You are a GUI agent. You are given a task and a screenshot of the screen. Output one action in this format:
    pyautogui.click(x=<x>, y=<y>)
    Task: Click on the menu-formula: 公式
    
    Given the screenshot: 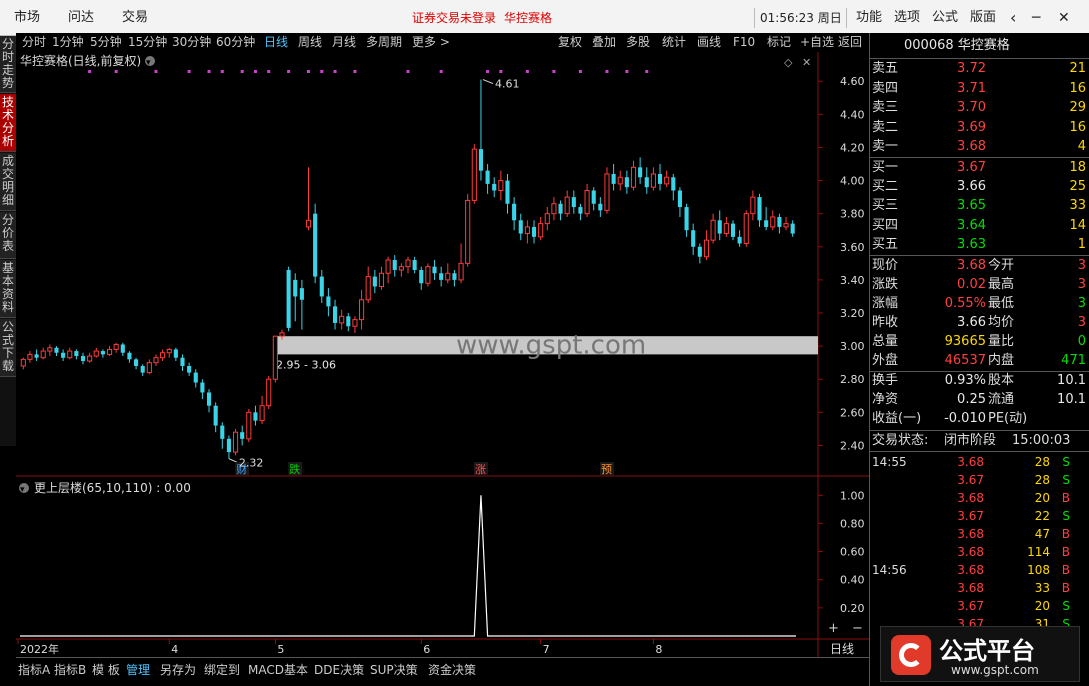 What is the action you would take?
    pyautogui.click(x=945, y=18)
    